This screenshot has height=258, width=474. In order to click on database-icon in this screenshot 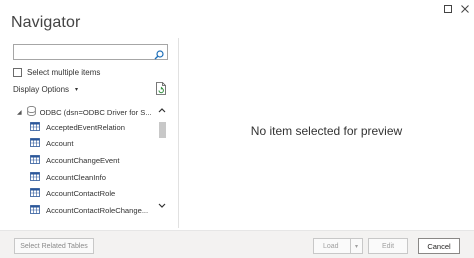, I will do `click(31, 112)`.